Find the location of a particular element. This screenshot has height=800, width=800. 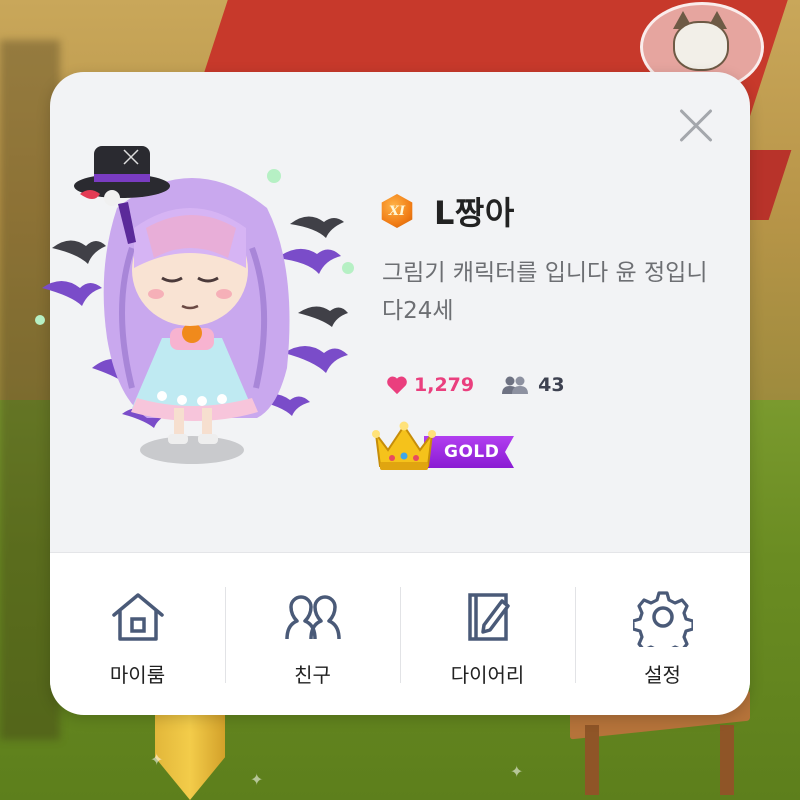

grade-badge: GOLD is located at coordinates (447, 448).